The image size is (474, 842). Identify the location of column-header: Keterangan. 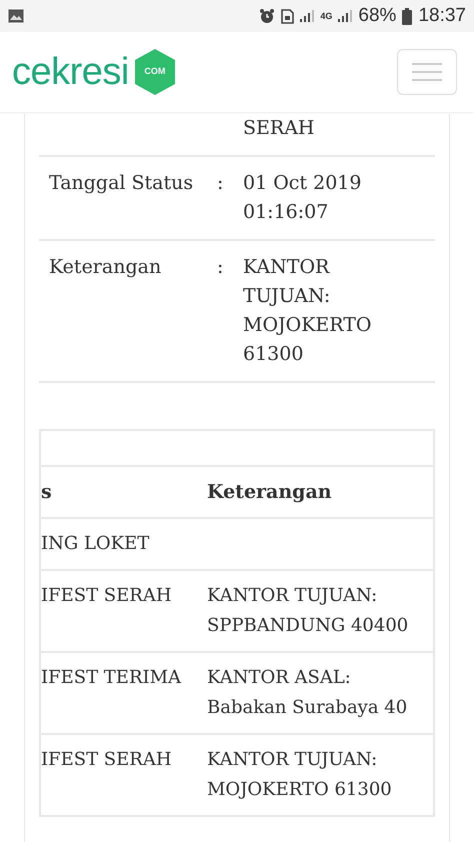
(269, 491).